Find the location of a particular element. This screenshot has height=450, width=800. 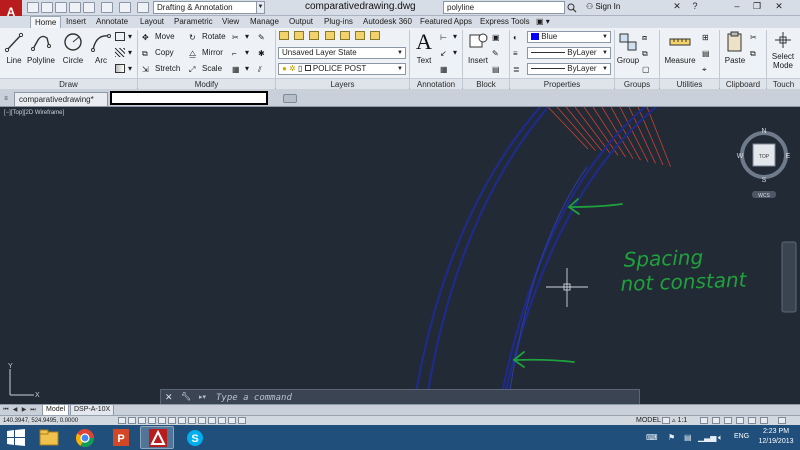

file-explorer-app is located at coordinates (49, 437).